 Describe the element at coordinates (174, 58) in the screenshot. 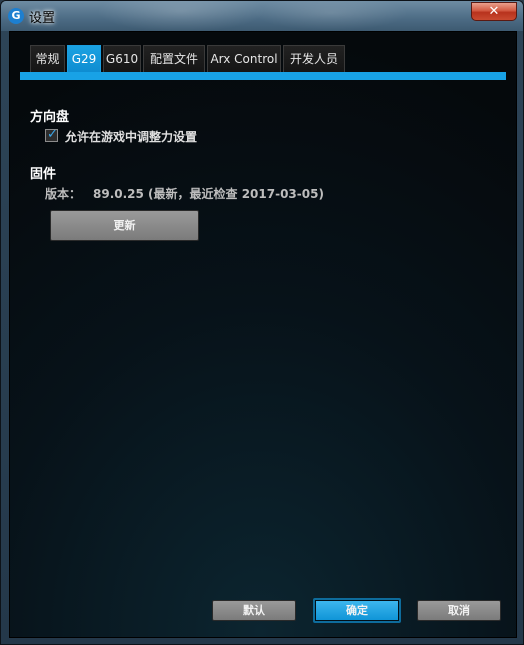

I see `tab-profiles: 配置文件` at that location.